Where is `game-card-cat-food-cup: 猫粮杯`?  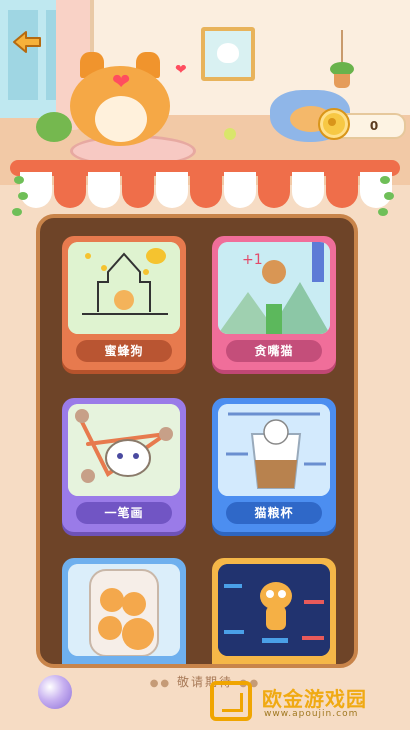
game-card-cat-food-cup: 猫粮杯 is located at coordinates (274, 465).